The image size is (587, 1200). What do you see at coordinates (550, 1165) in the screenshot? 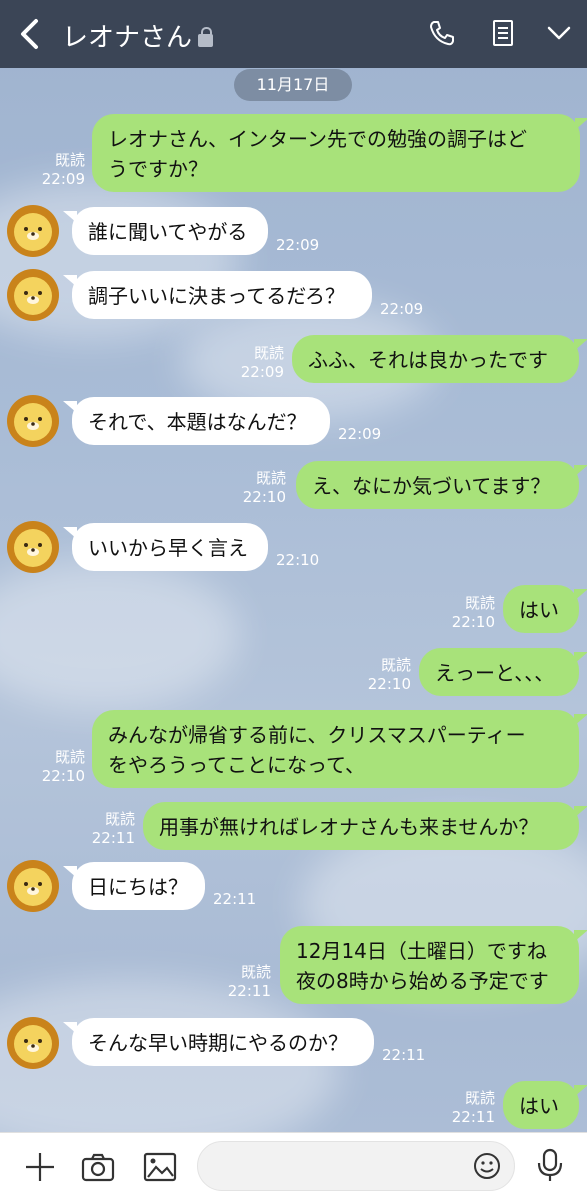
I see `microphone-icon` at bounding box center [550, 1165].